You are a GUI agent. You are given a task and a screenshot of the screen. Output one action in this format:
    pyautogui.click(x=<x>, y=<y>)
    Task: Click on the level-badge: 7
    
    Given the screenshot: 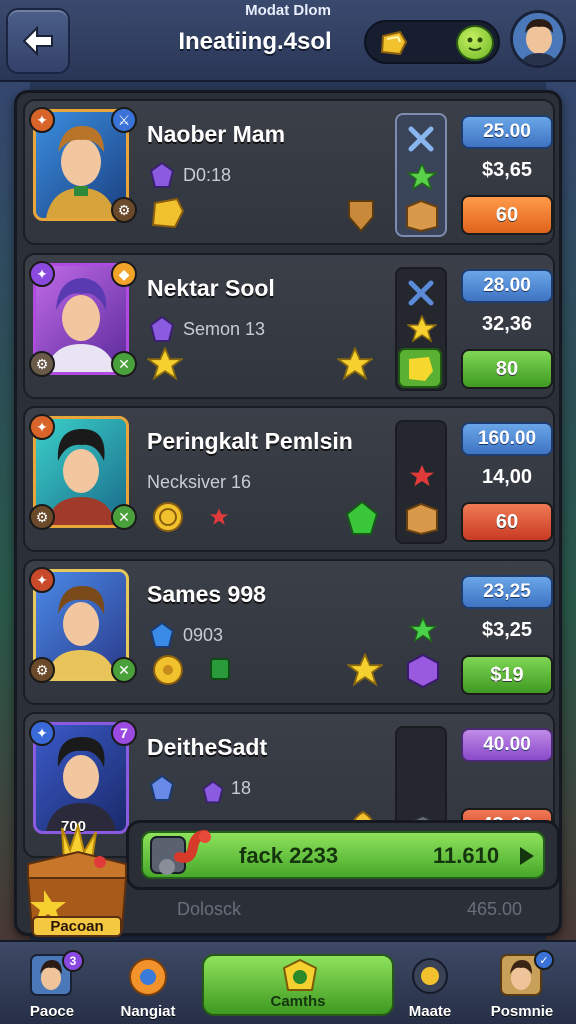 What is the action you would take?
    pyautogui.click(x=124, y=733)
    